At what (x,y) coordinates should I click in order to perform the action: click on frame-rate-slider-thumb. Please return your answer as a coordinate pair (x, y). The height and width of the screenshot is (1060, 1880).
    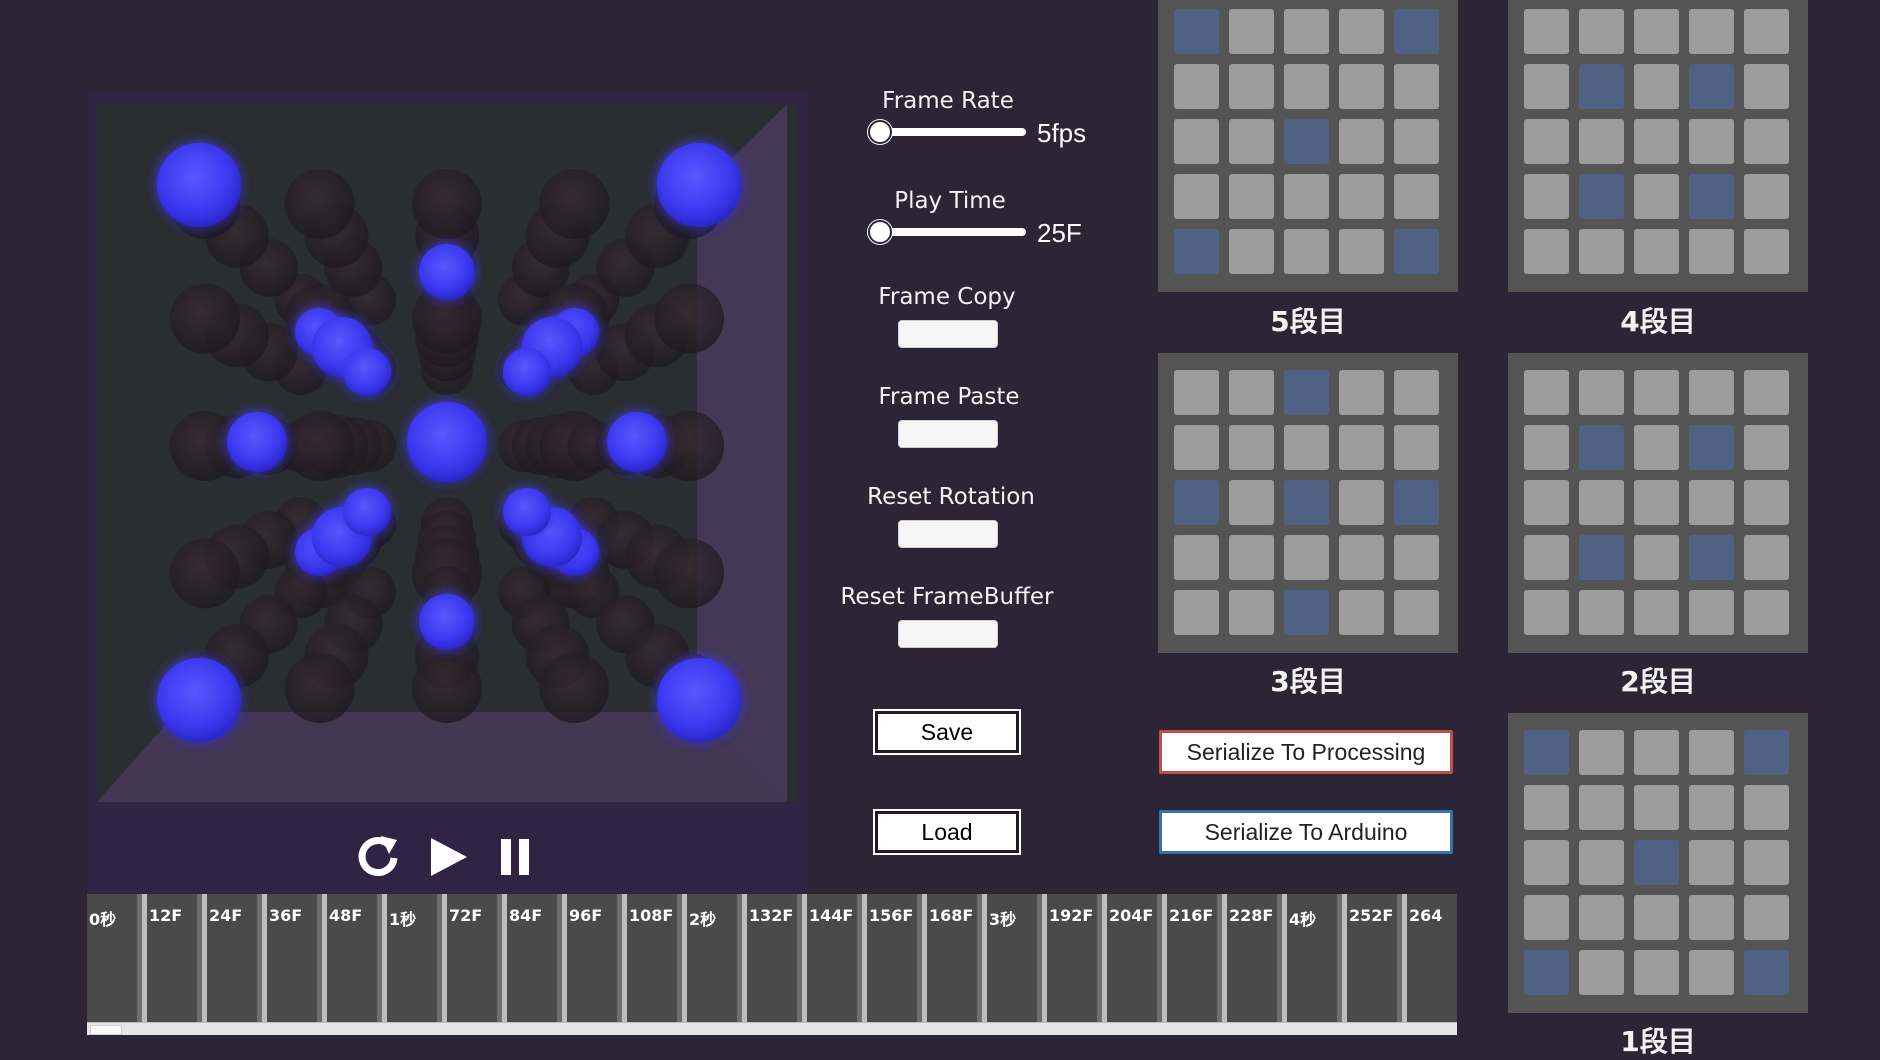
    Looking at the image, I should click on (880, 132).